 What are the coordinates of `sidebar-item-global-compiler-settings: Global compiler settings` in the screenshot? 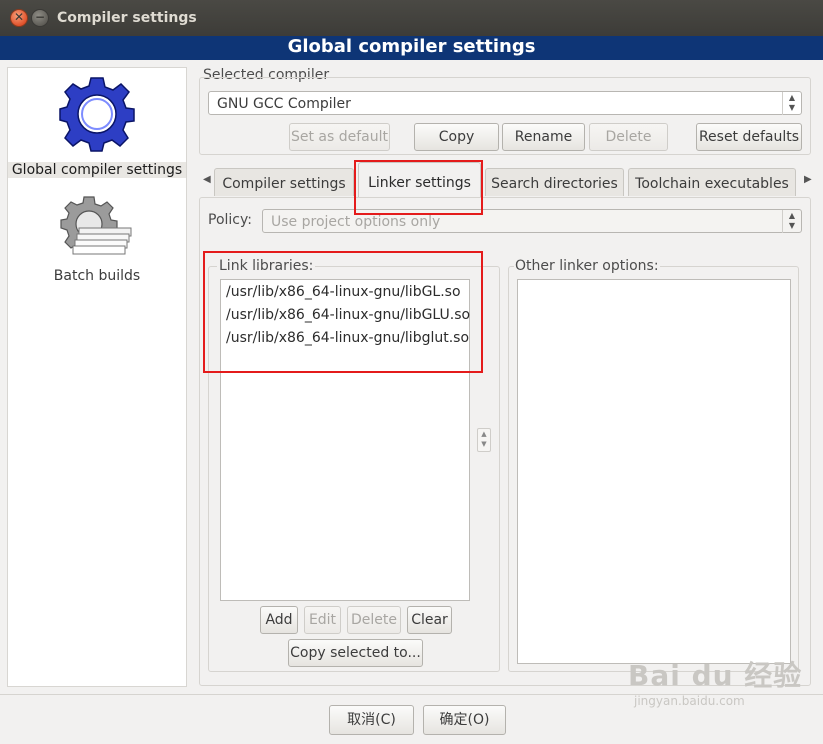 It's located at (97, 126).